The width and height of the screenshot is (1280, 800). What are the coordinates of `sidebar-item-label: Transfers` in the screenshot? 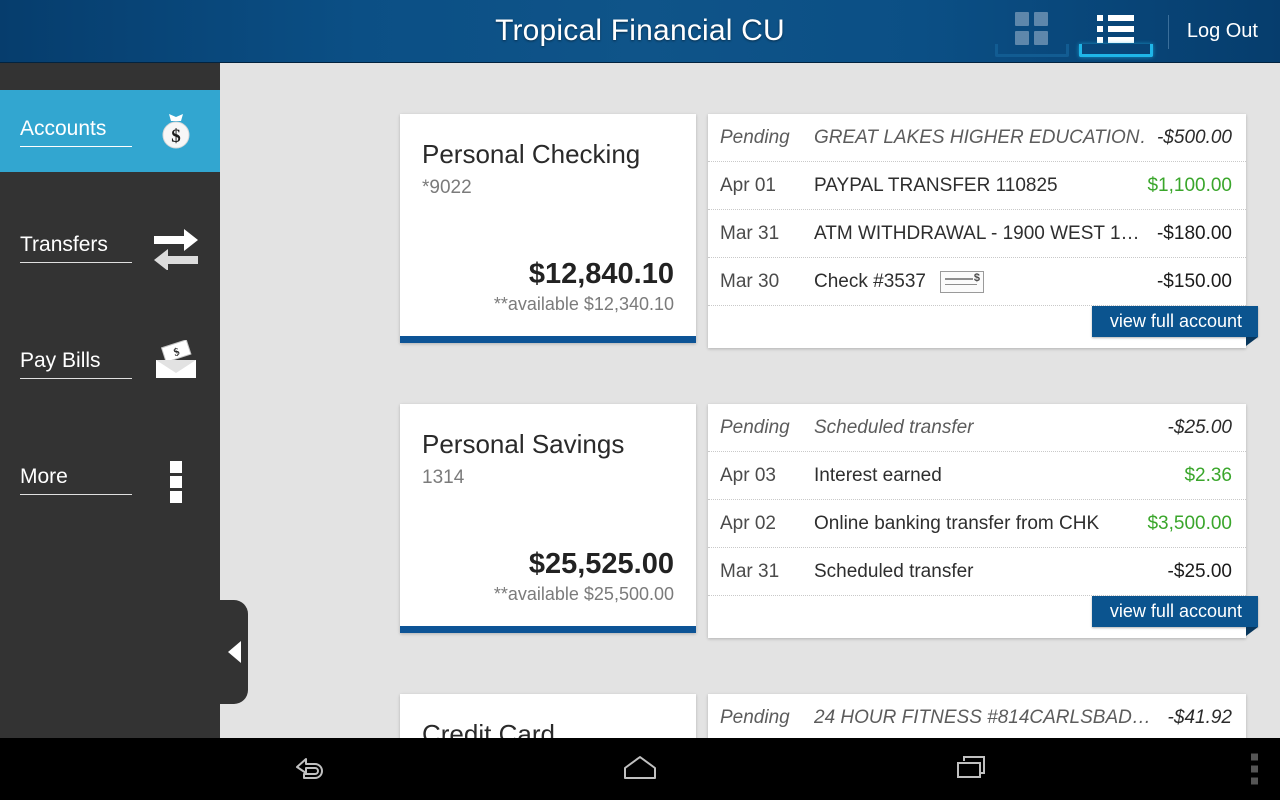 It's located at (76, 247).